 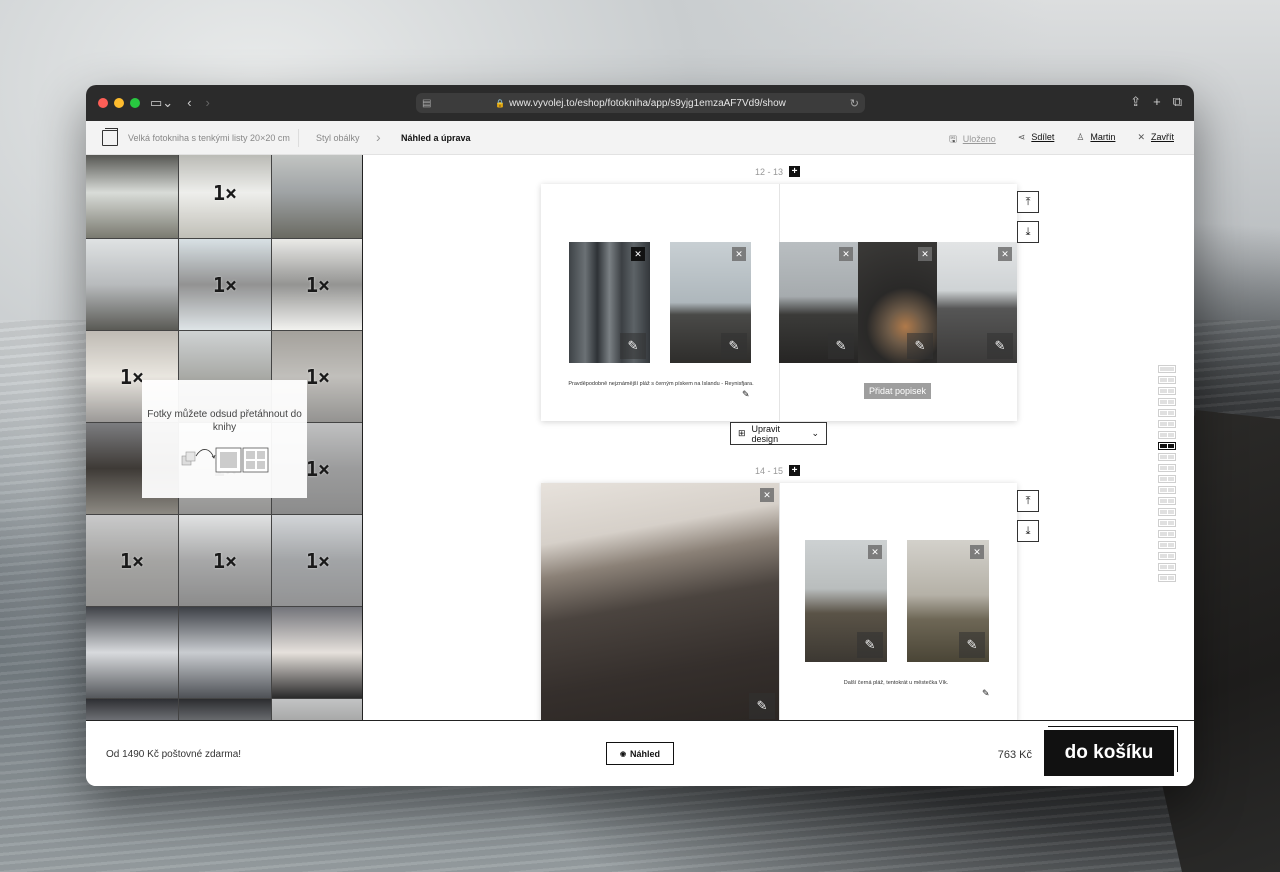 What do you see at coordinates (640, 753) in the screenshot?
I see `preview-button: ◉ Náhled` at bounding box center [640, 753].